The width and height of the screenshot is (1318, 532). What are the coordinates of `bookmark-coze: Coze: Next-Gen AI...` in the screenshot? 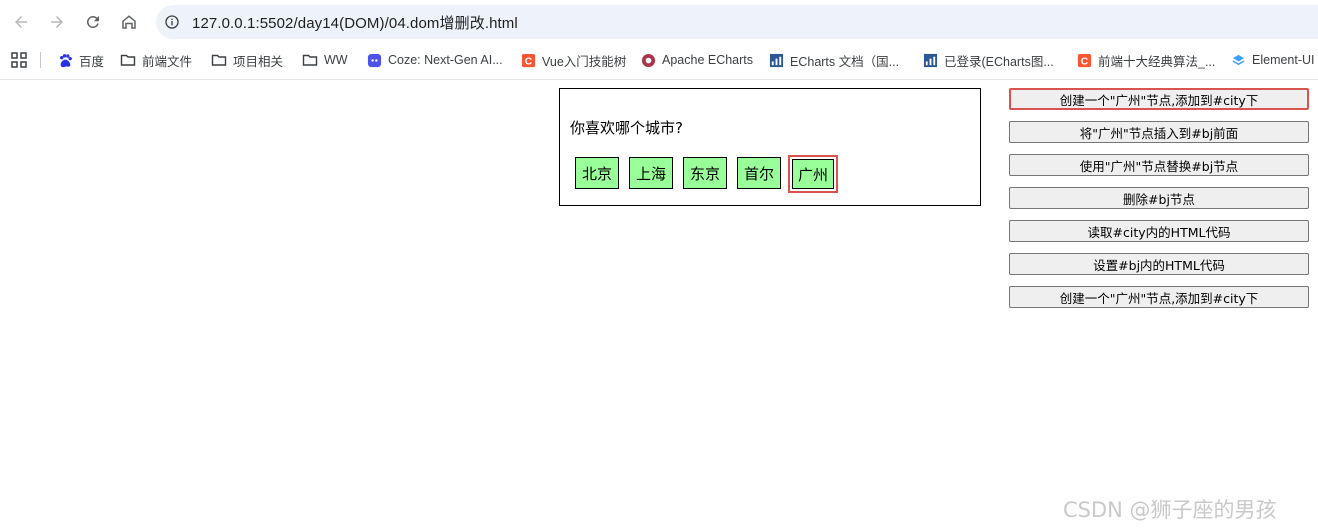 It's located at (434, 60).